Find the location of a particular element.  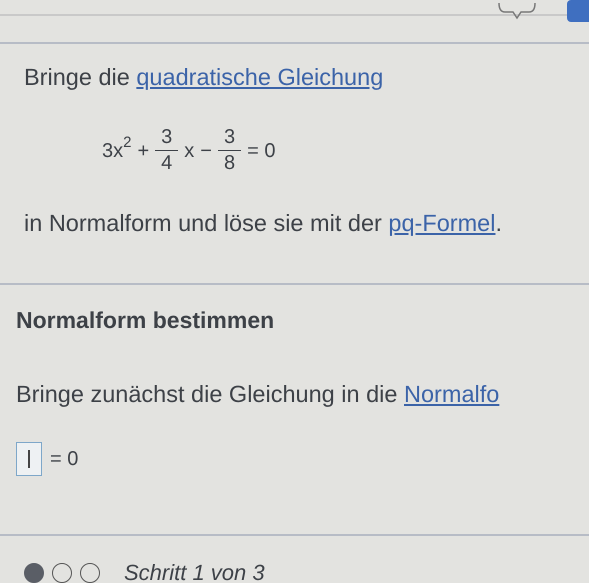

section-heading: Normalform bestimmen is located at coordinates (146, 321).